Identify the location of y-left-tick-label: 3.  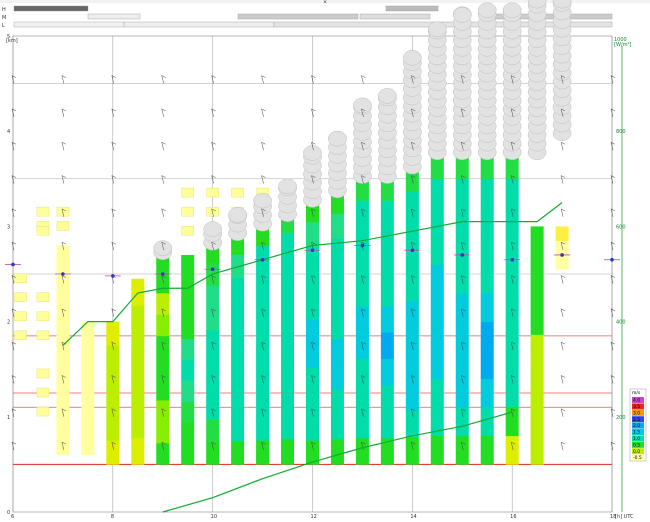
(8, 227).